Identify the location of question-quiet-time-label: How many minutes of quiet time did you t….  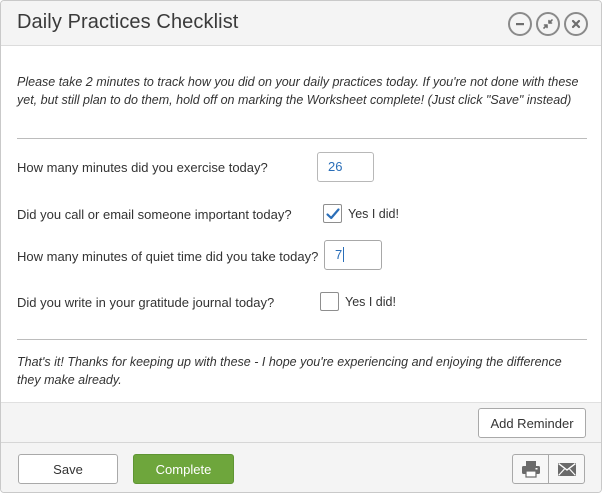
(168, 256).